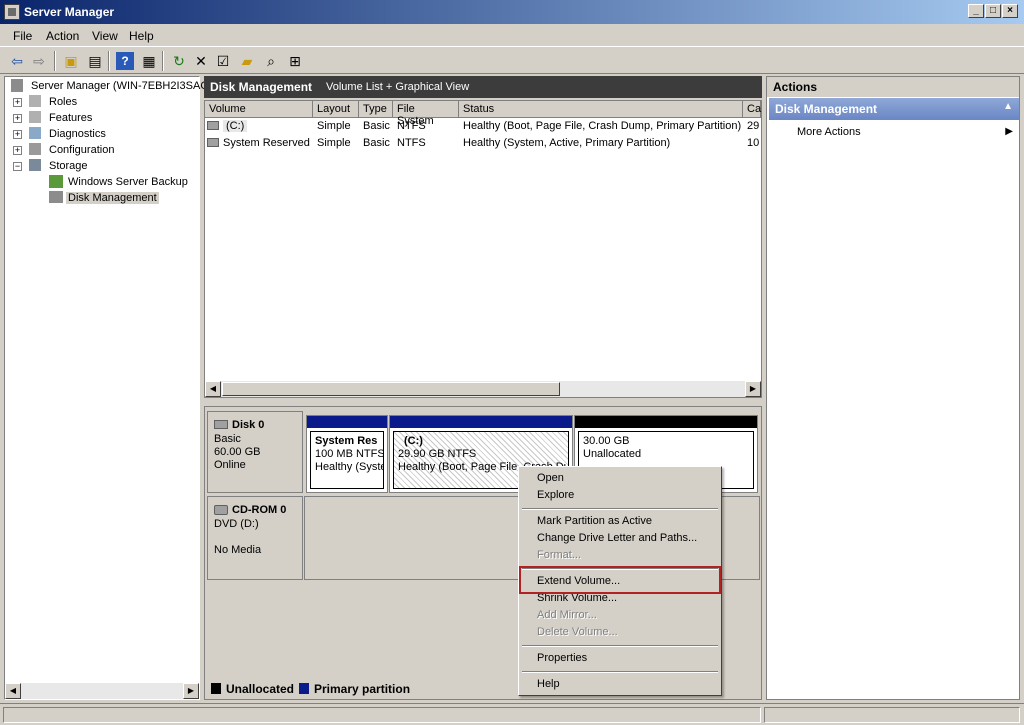 The height and width of the screenshot is (725, 1024). What do you see at coordinates (620, 646) in the screenshot?
I see `menu-separator` at bounding box center [620, 646].